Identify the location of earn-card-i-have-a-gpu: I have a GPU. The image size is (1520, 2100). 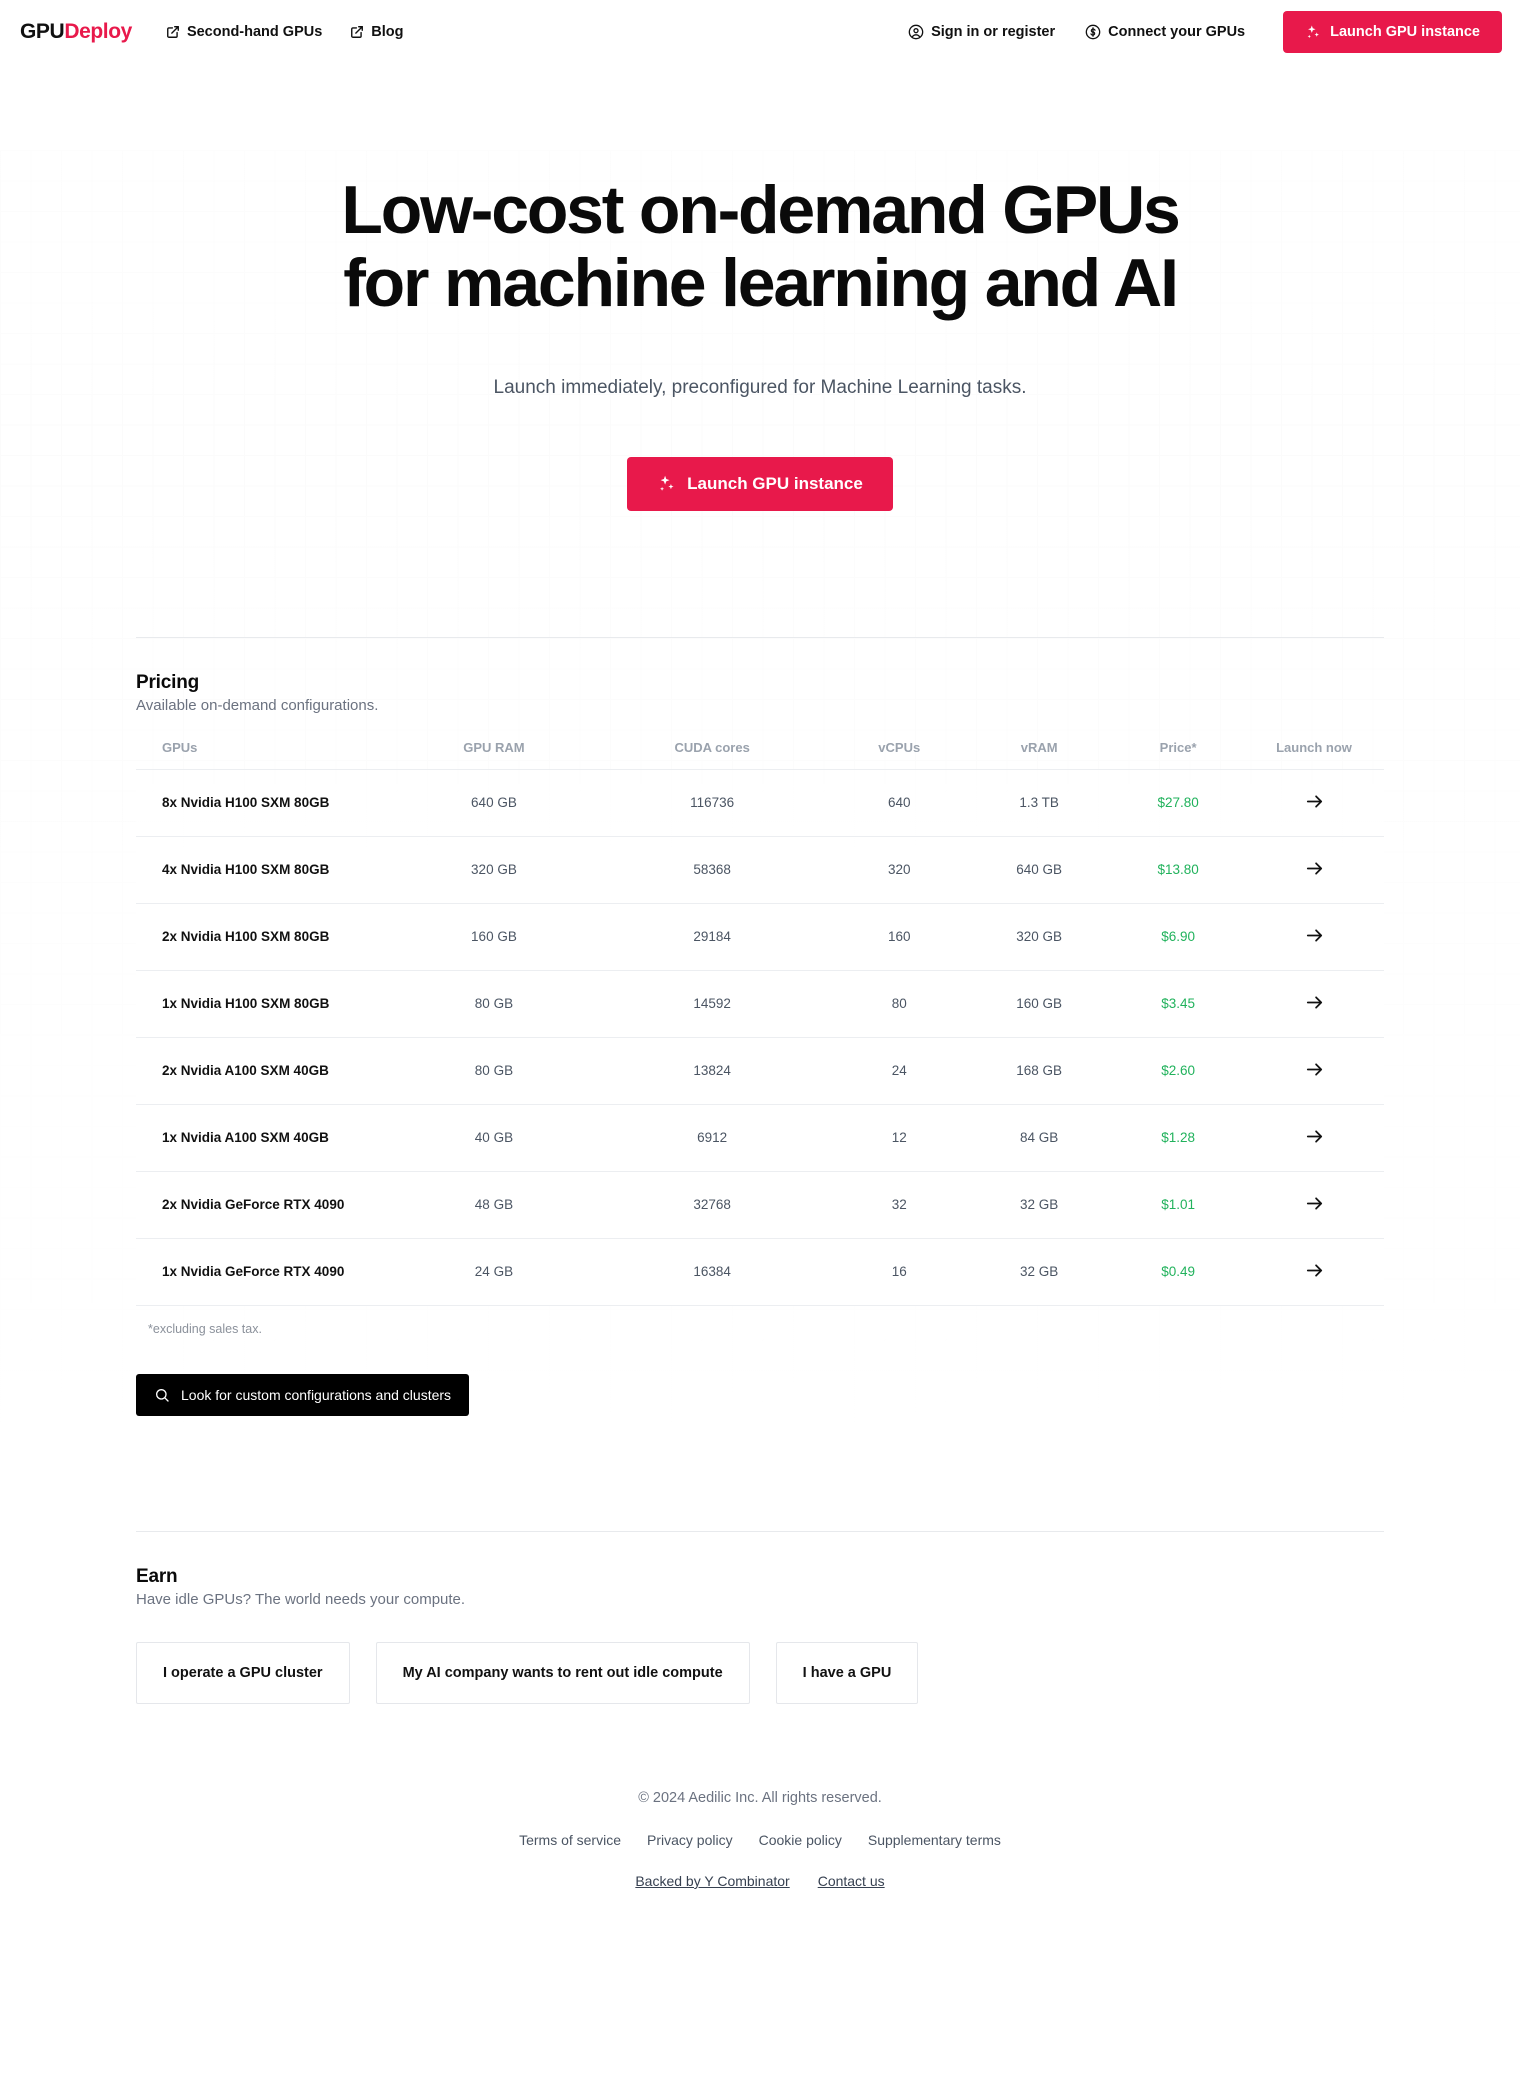
(847, 1672).